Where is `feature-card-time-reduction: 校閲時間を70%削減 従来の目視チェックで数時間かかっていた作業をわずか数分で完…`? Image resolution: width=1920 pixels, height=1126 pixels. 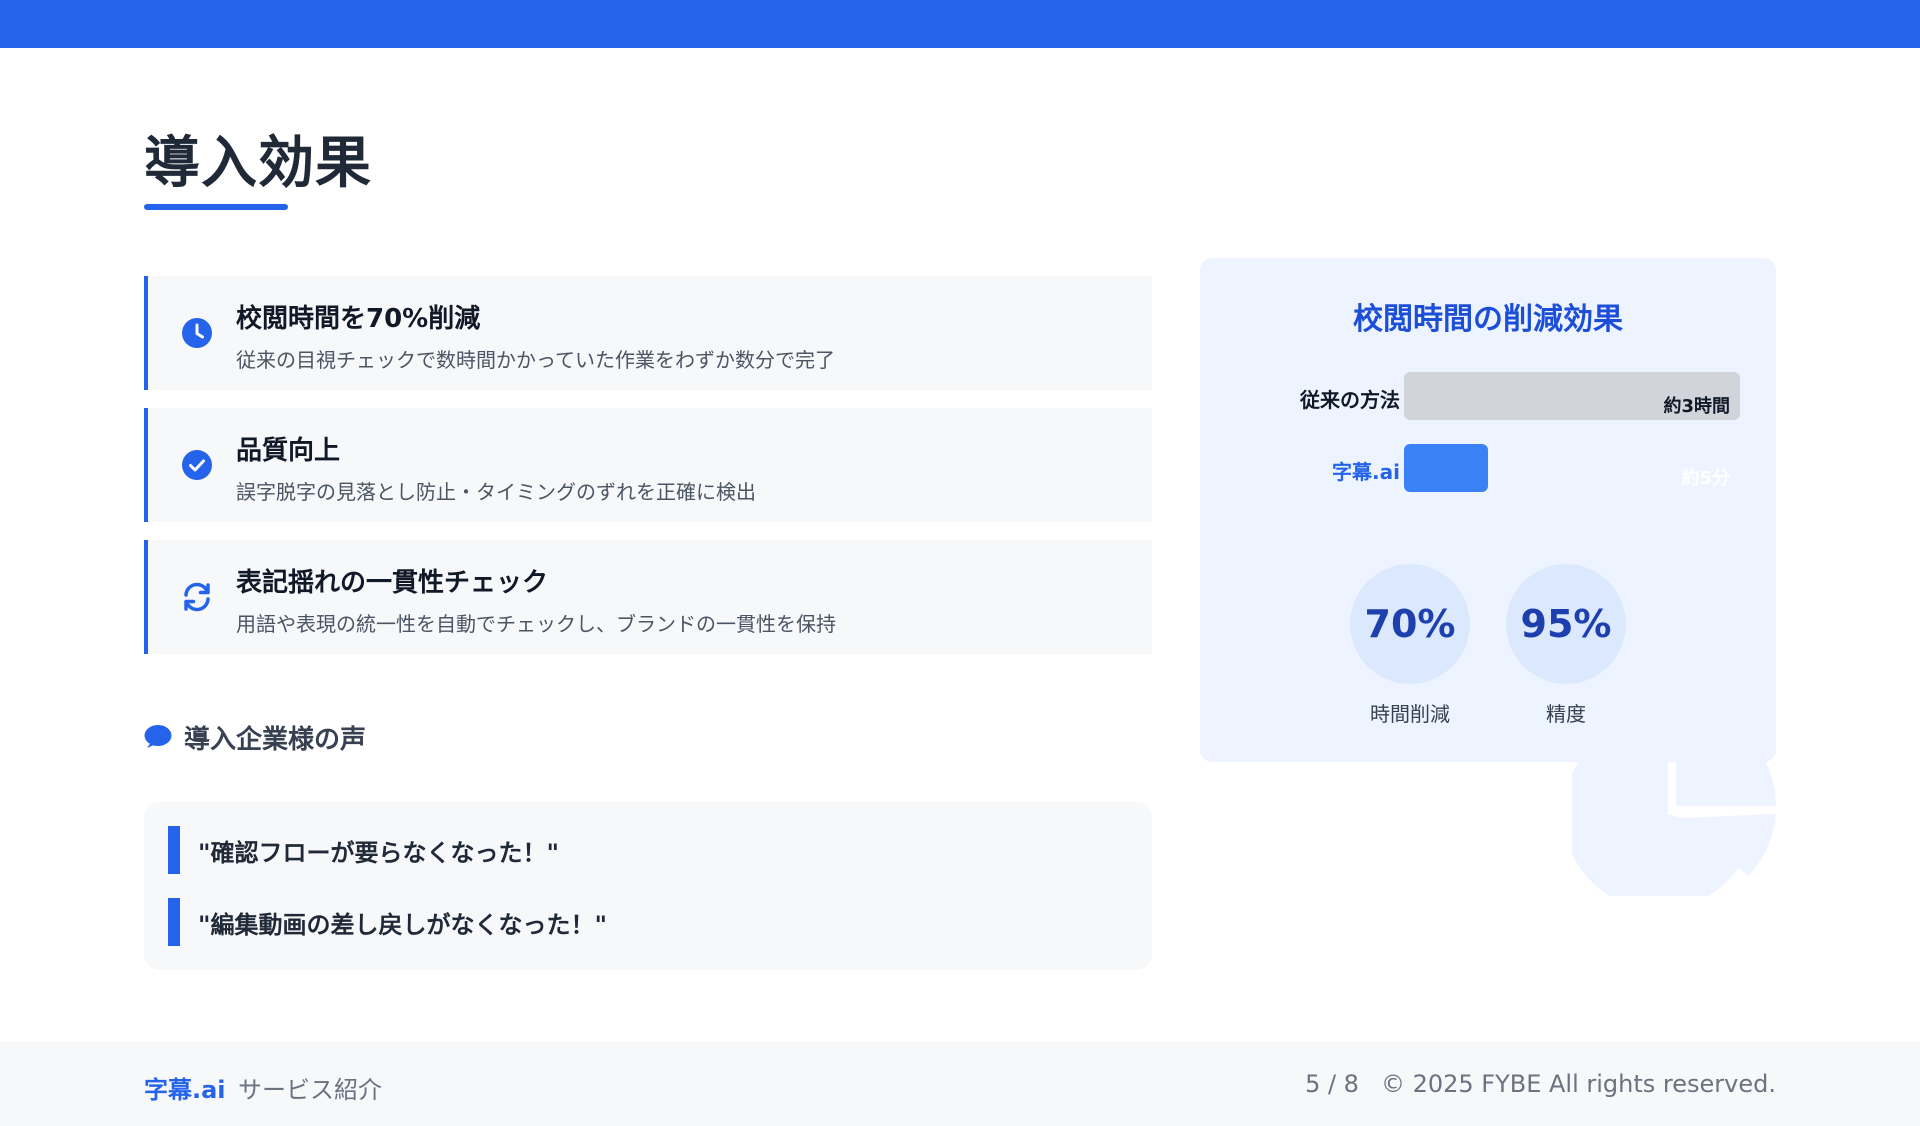
feature-card-time-reduction: 校閲時間を70%削減 従来の目視チェックで数時間かかっていた作業をわずか数分で完… is located at coordinates (648, 333).